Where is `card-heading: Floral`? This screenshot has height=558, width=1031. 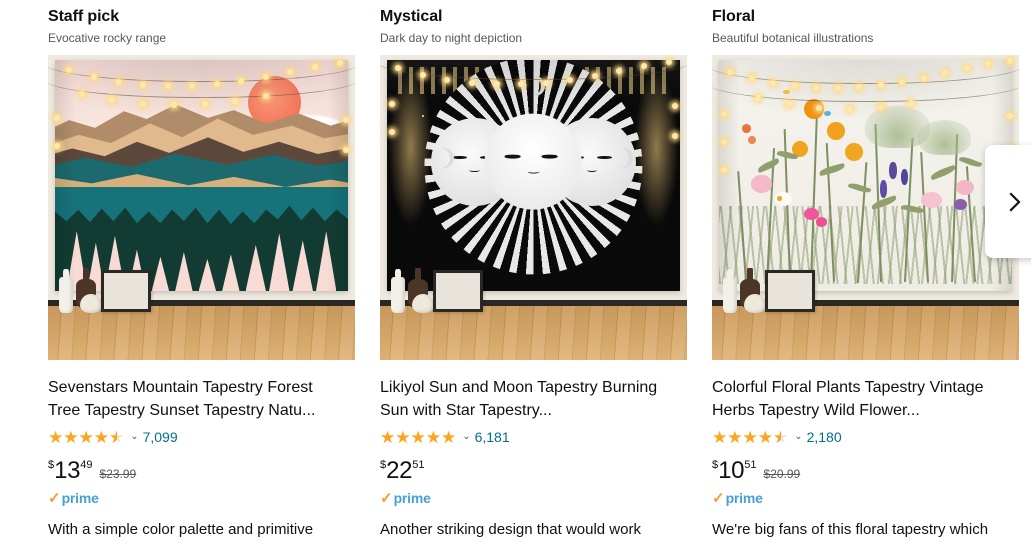
card-heading: Floral is located at coordinates (733, 16).